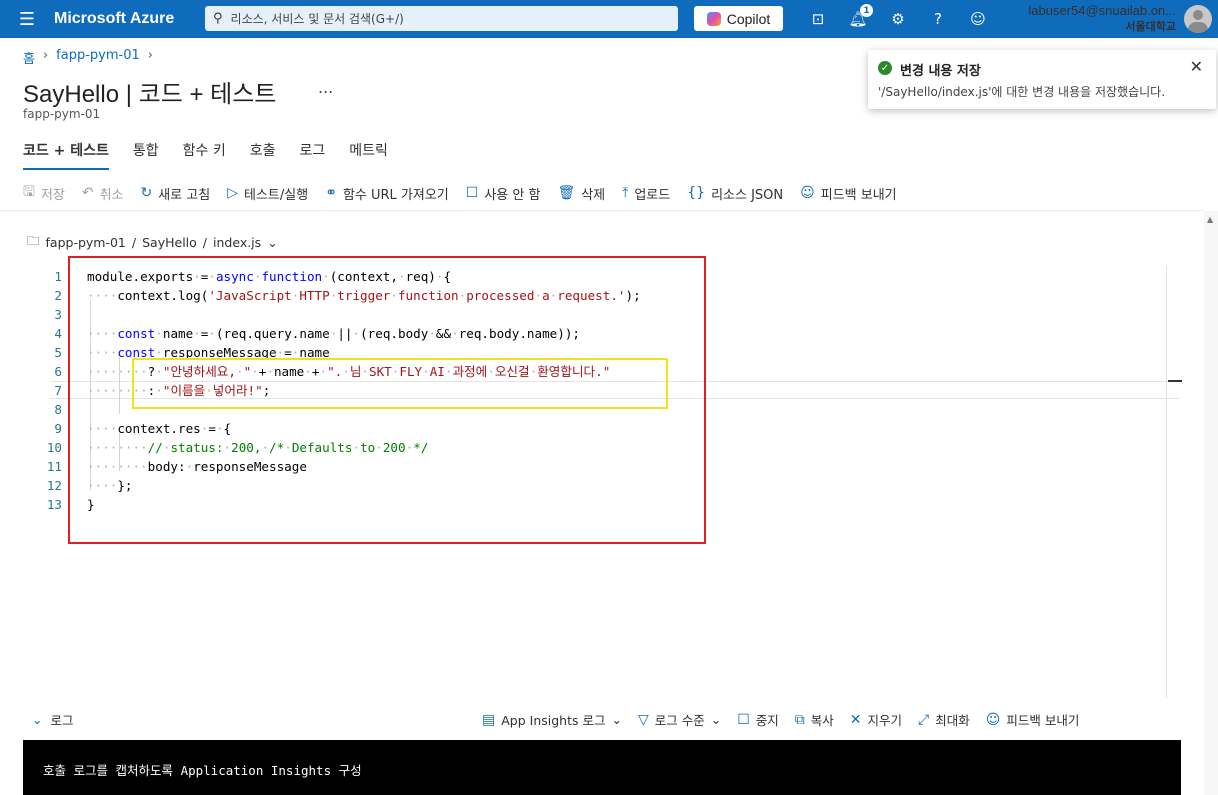 The height and width of the screenshot is (795, 1218). What do you see at coordinates (643, 719) in the screenshot?
I see `filter-icon: ▽` at bounding box center [643, 719].